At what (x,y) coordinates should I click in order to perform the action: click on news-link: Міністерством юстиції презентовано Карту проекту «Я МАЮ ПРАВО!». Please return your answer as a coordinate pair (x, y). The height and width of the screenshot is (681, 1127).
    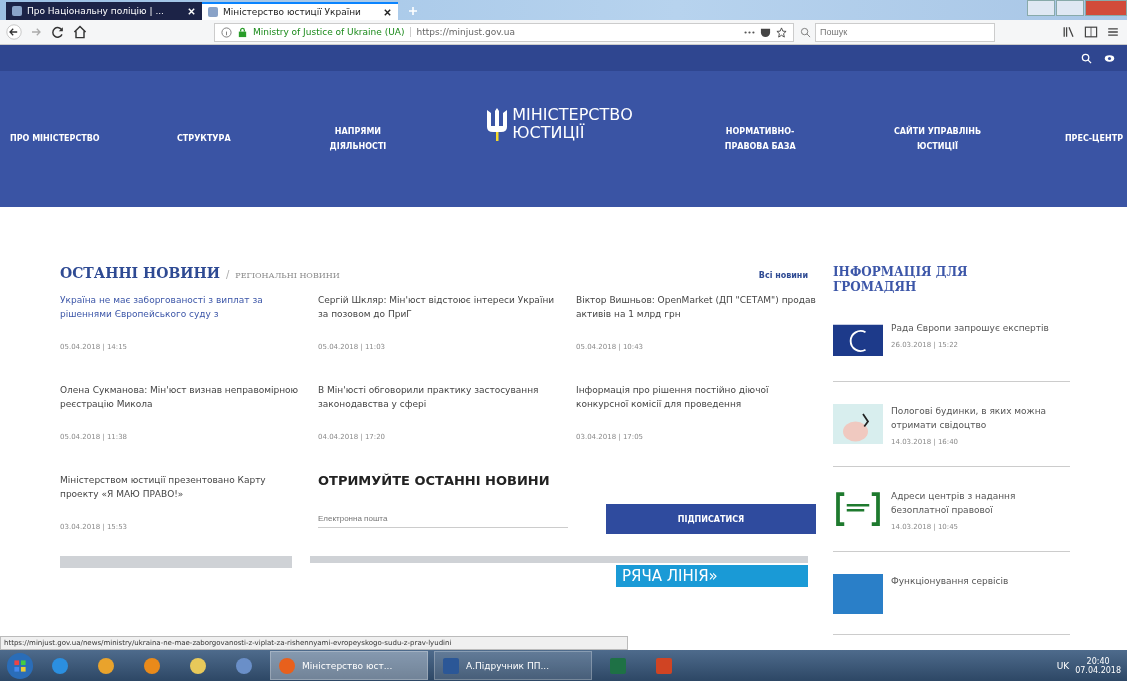
    Looking at the image, I should click on (180, 487).